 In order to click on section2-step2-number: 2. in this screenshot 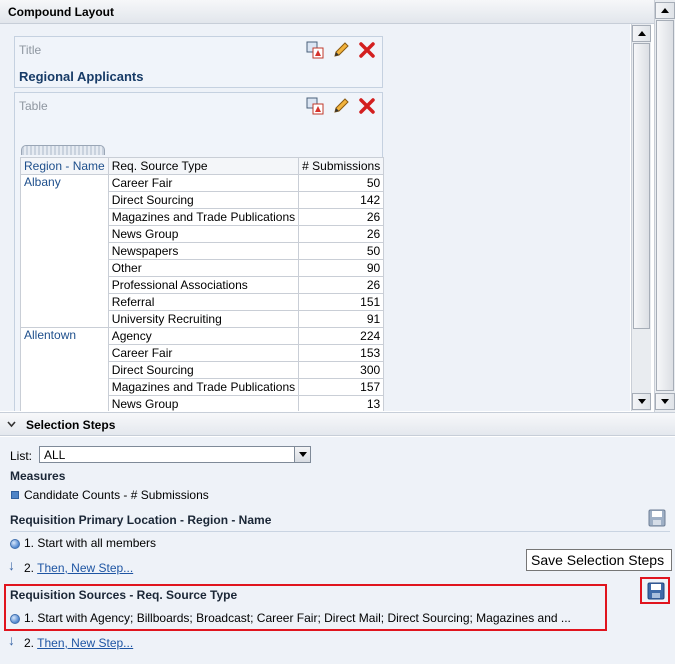, I will do `click(29, 643)`.